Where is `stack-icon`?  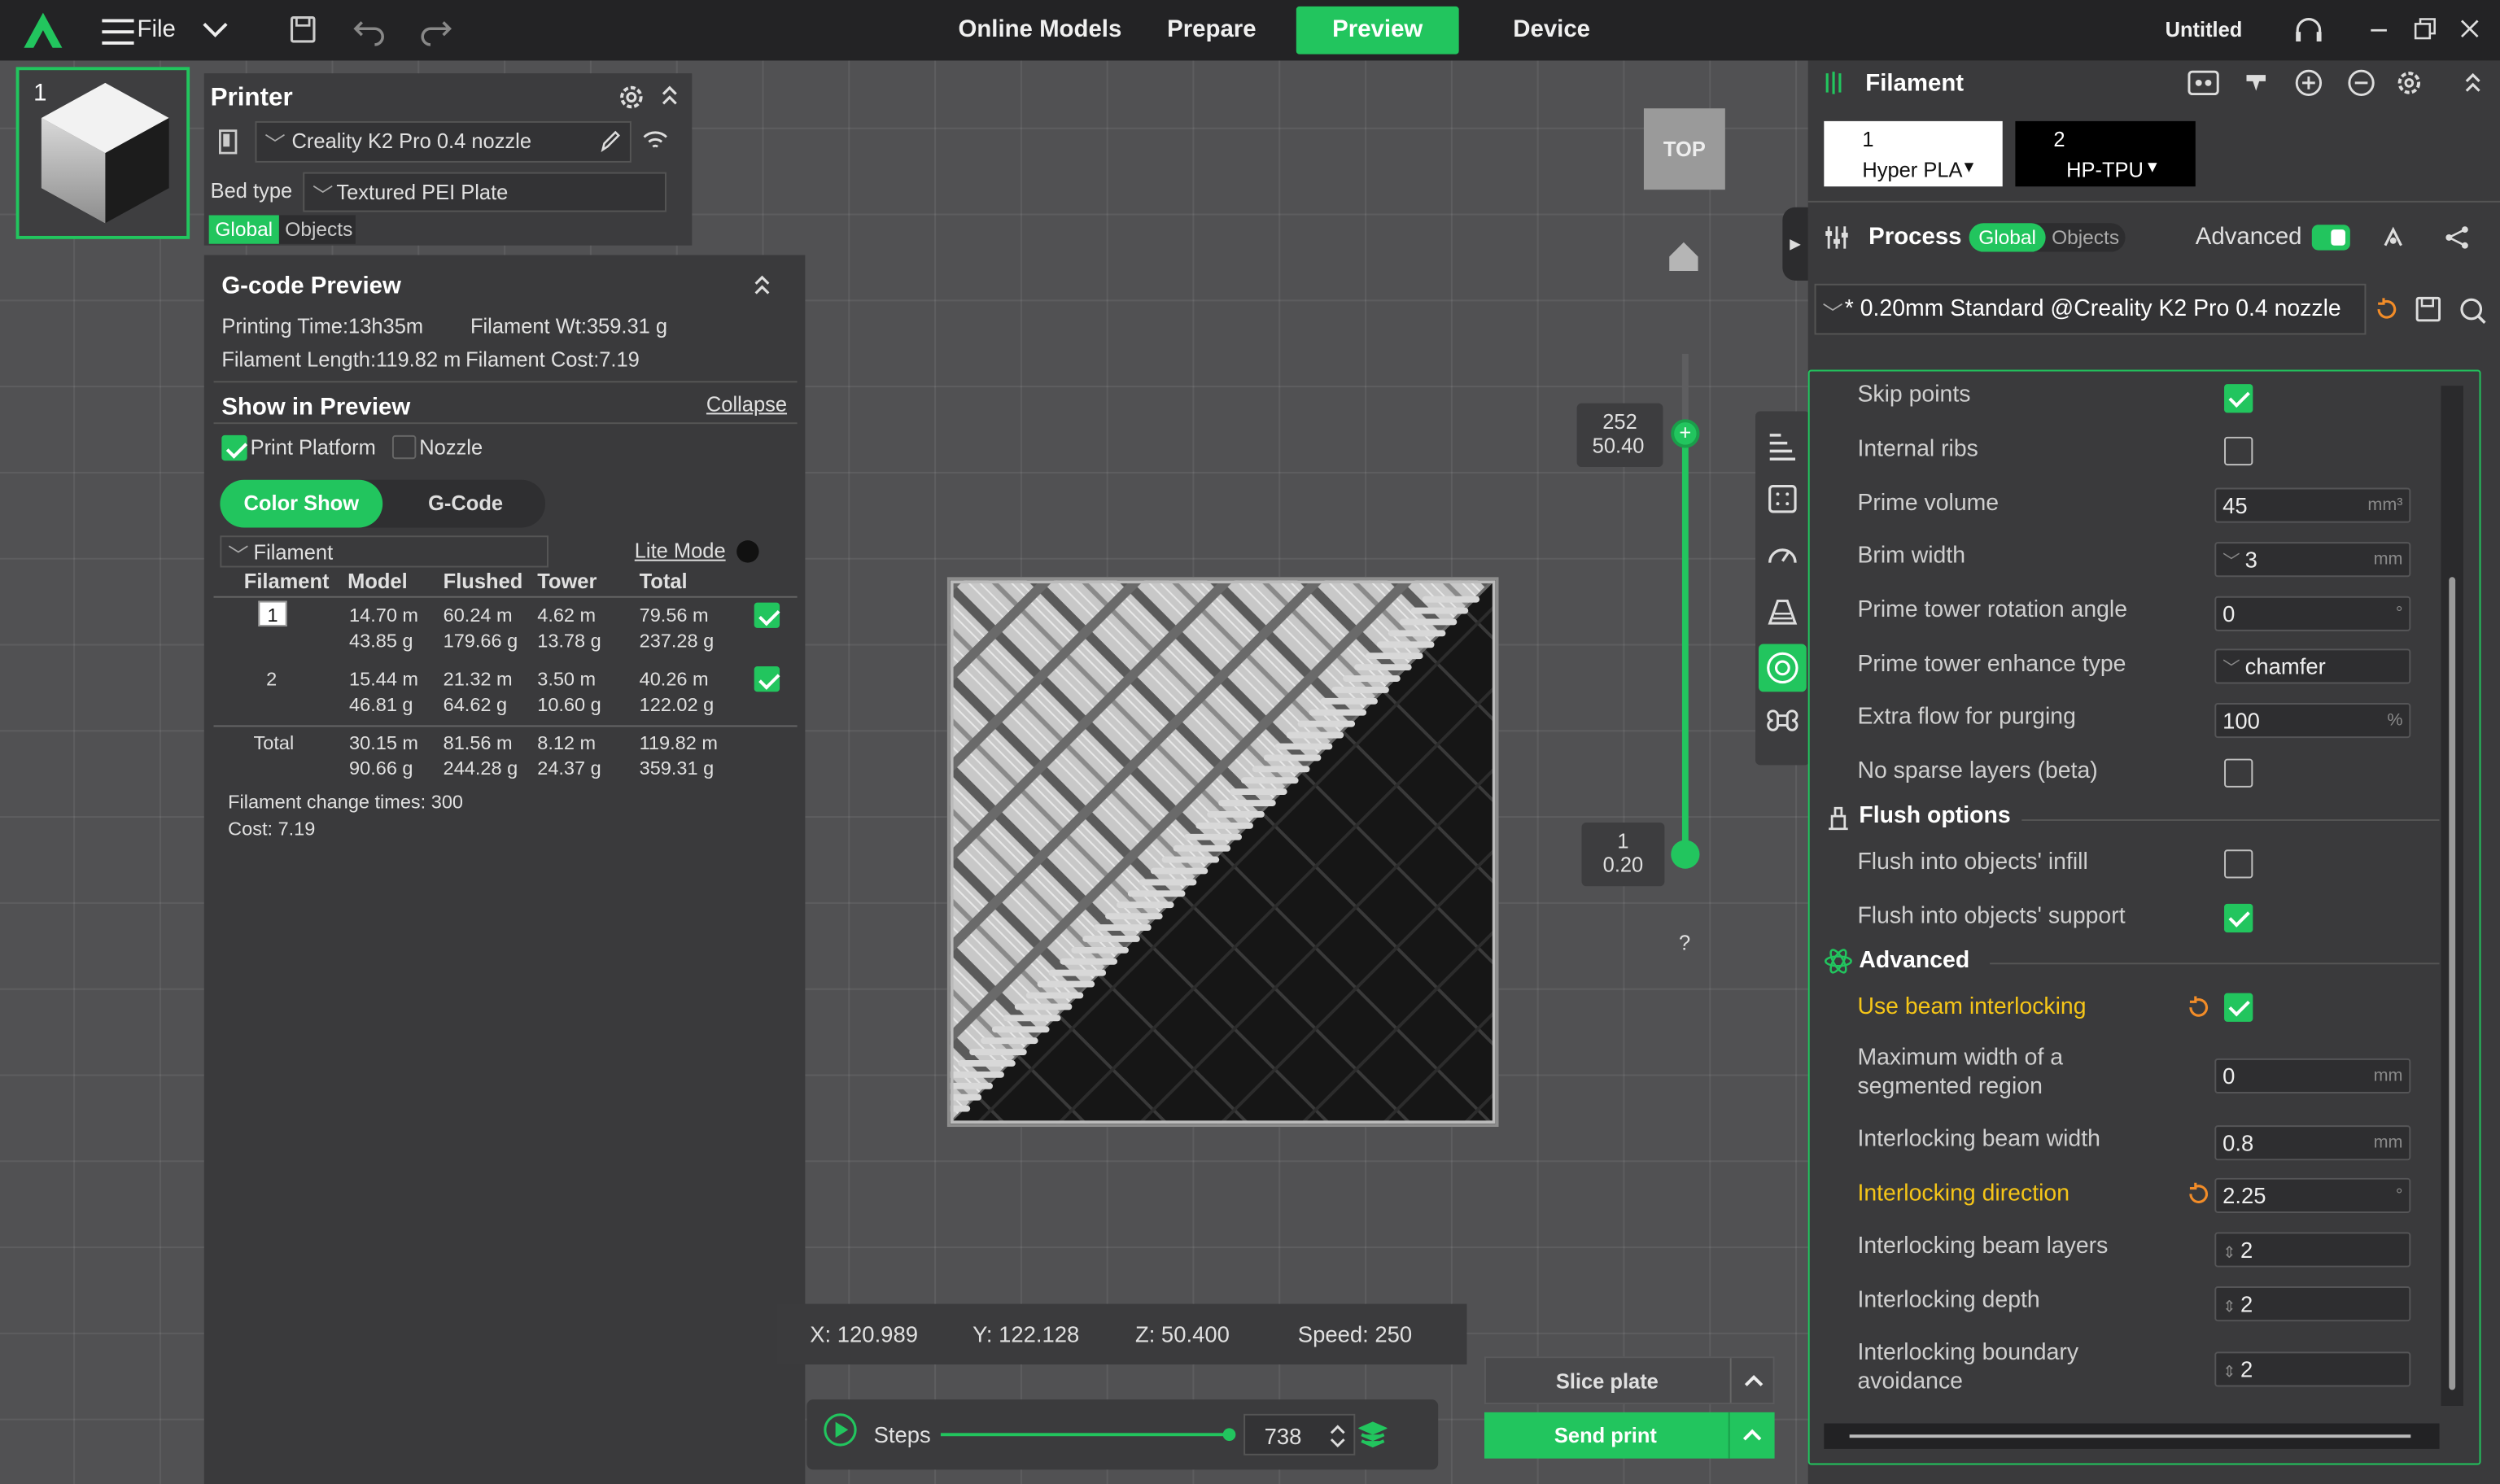
stack-icon is located at coordinates (1372, 1439).